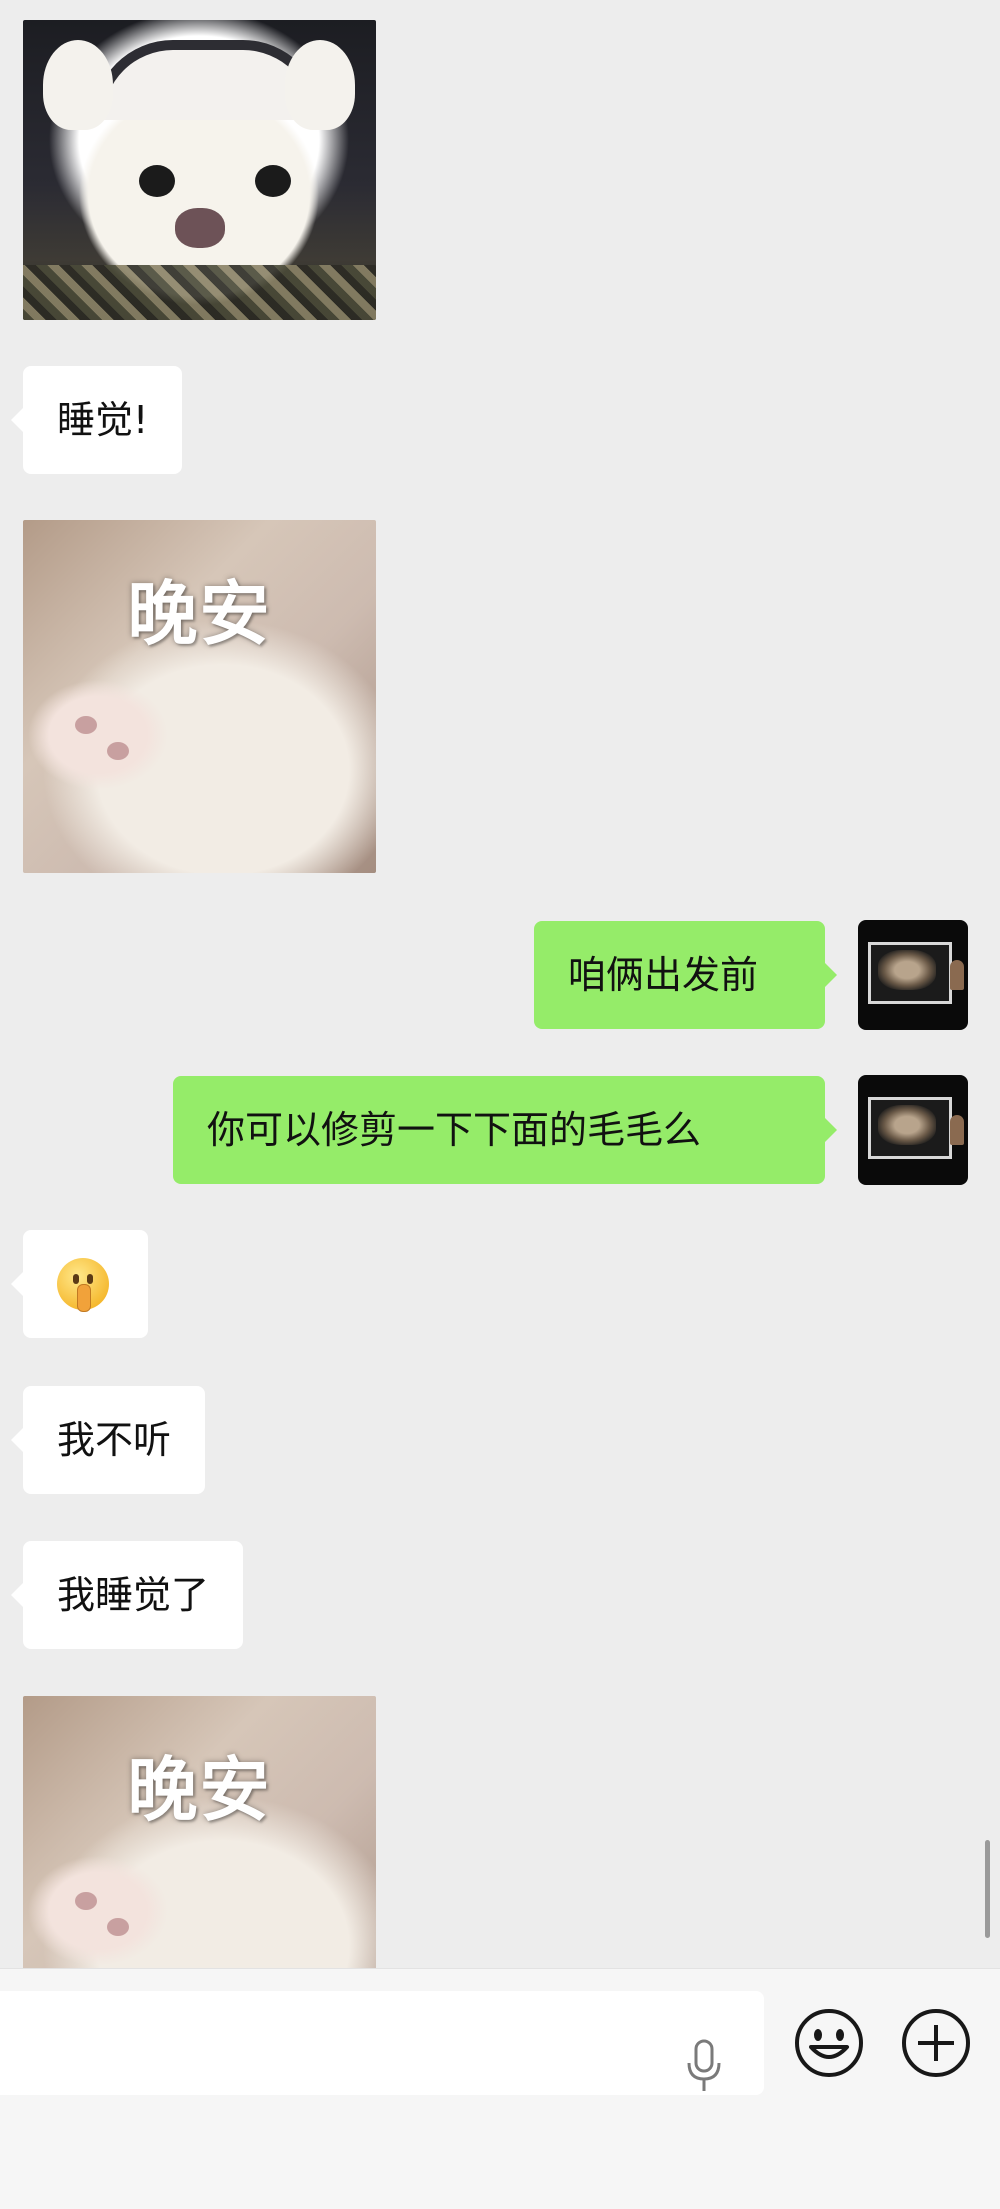 The width and height of the screenshot is (1000, 2209). What do you see at coordinates (382, 2043) in the screenshot?
I see `message-input-field` at bounding box center [382, 2043].